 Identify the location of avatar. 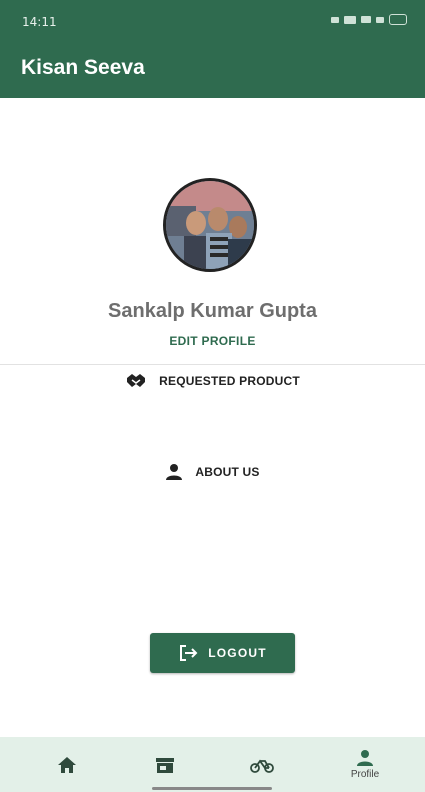
(210, 225).